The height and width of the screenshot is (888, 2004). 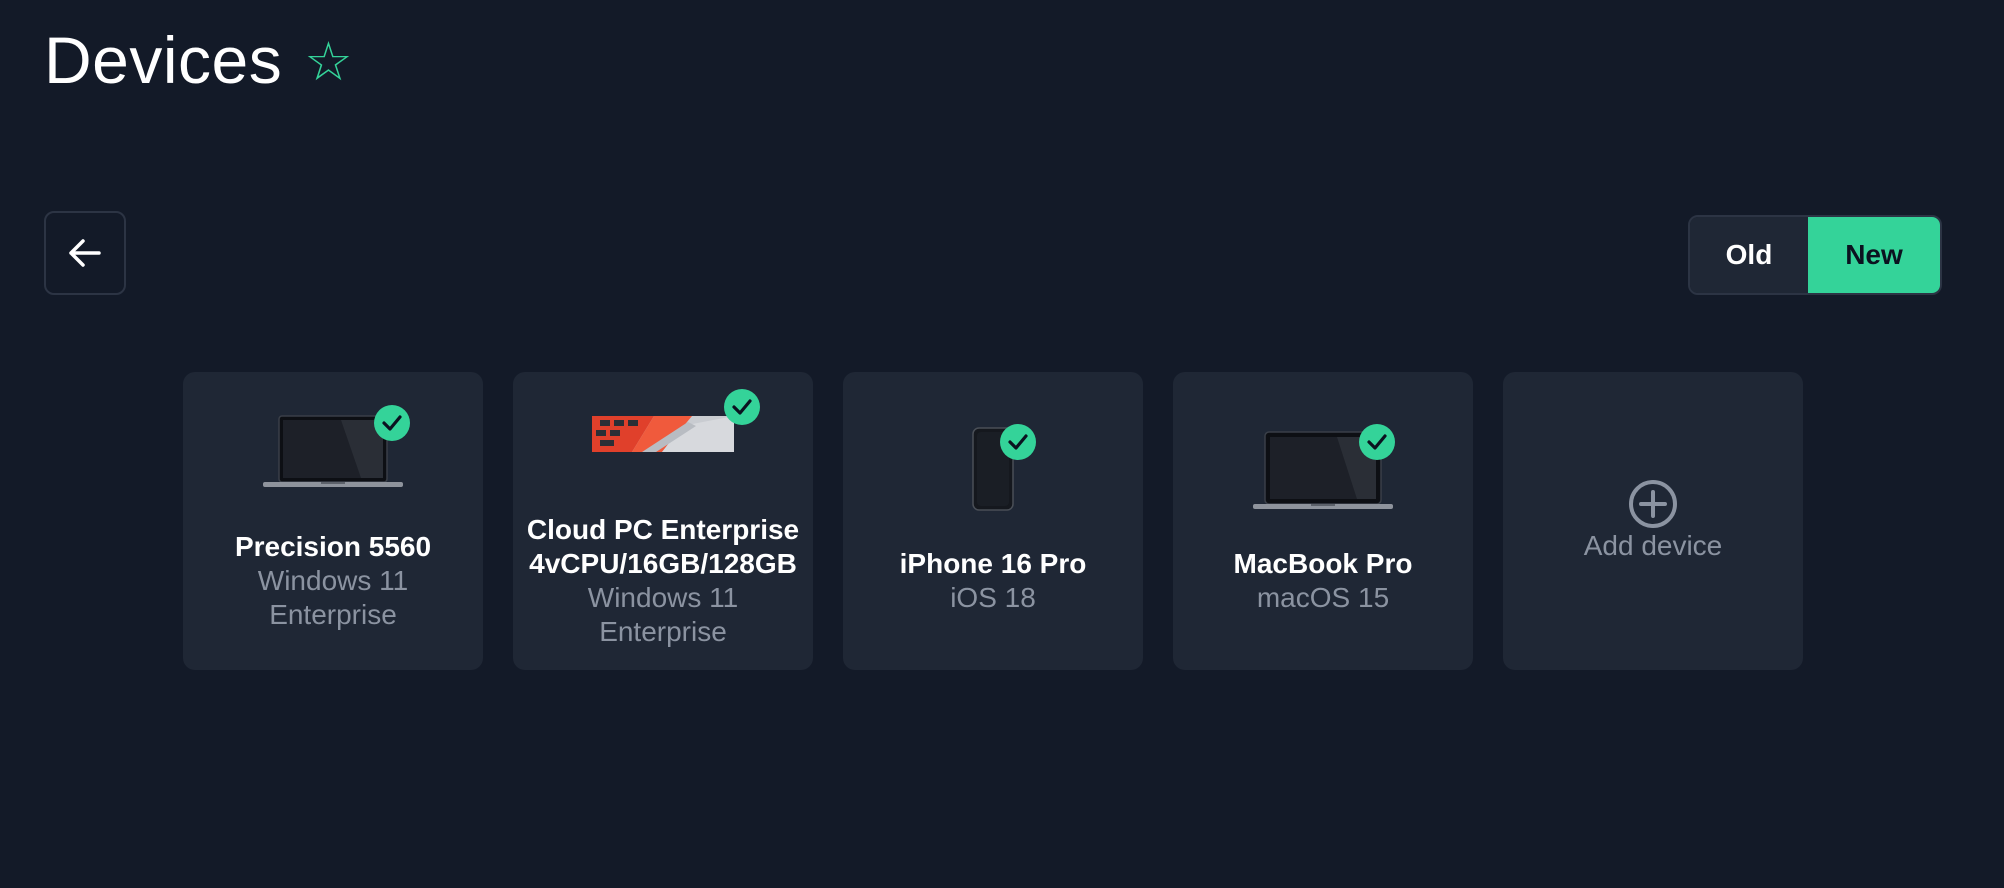 What do you see at coordinates (993, 563) in the screenshot?
I see `device-name: iPhone 16 Pro` at bounding box center [993, 563].